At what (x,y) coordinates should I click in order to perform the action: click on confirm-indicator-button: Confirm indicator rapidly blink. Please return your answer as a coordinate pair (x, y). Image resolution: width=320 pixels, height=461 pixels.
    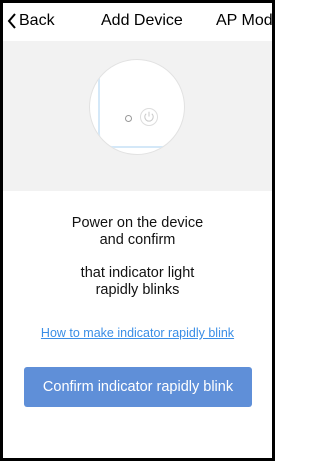
    Looking at the image, I should click on (138, 387).